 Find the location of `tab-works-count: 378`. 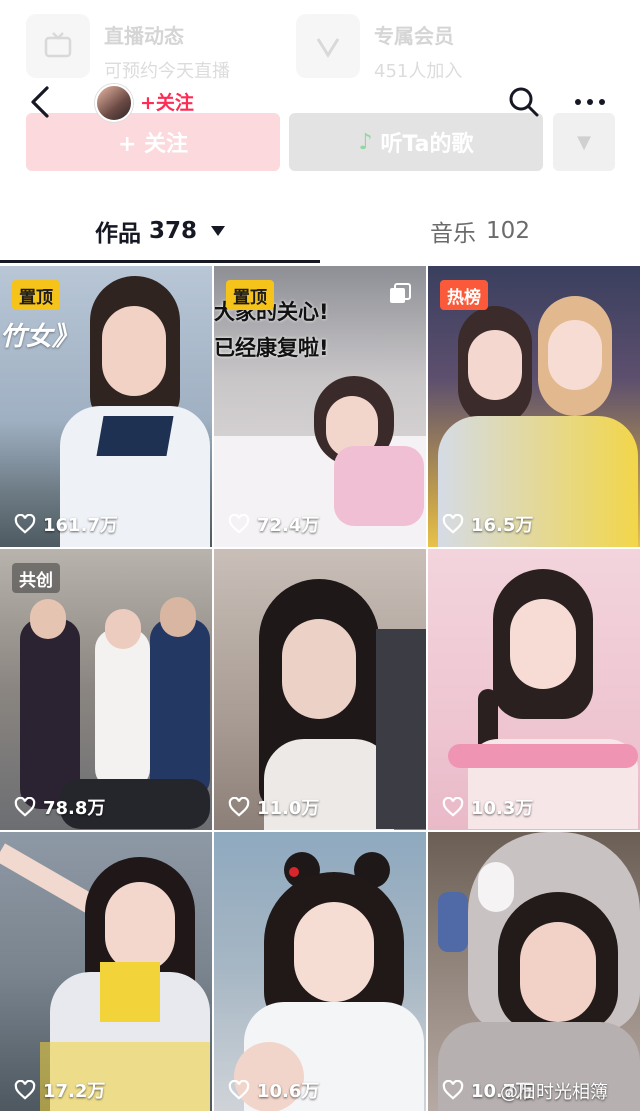

tab-works-count: 378 is located at coordinates (172, 231).